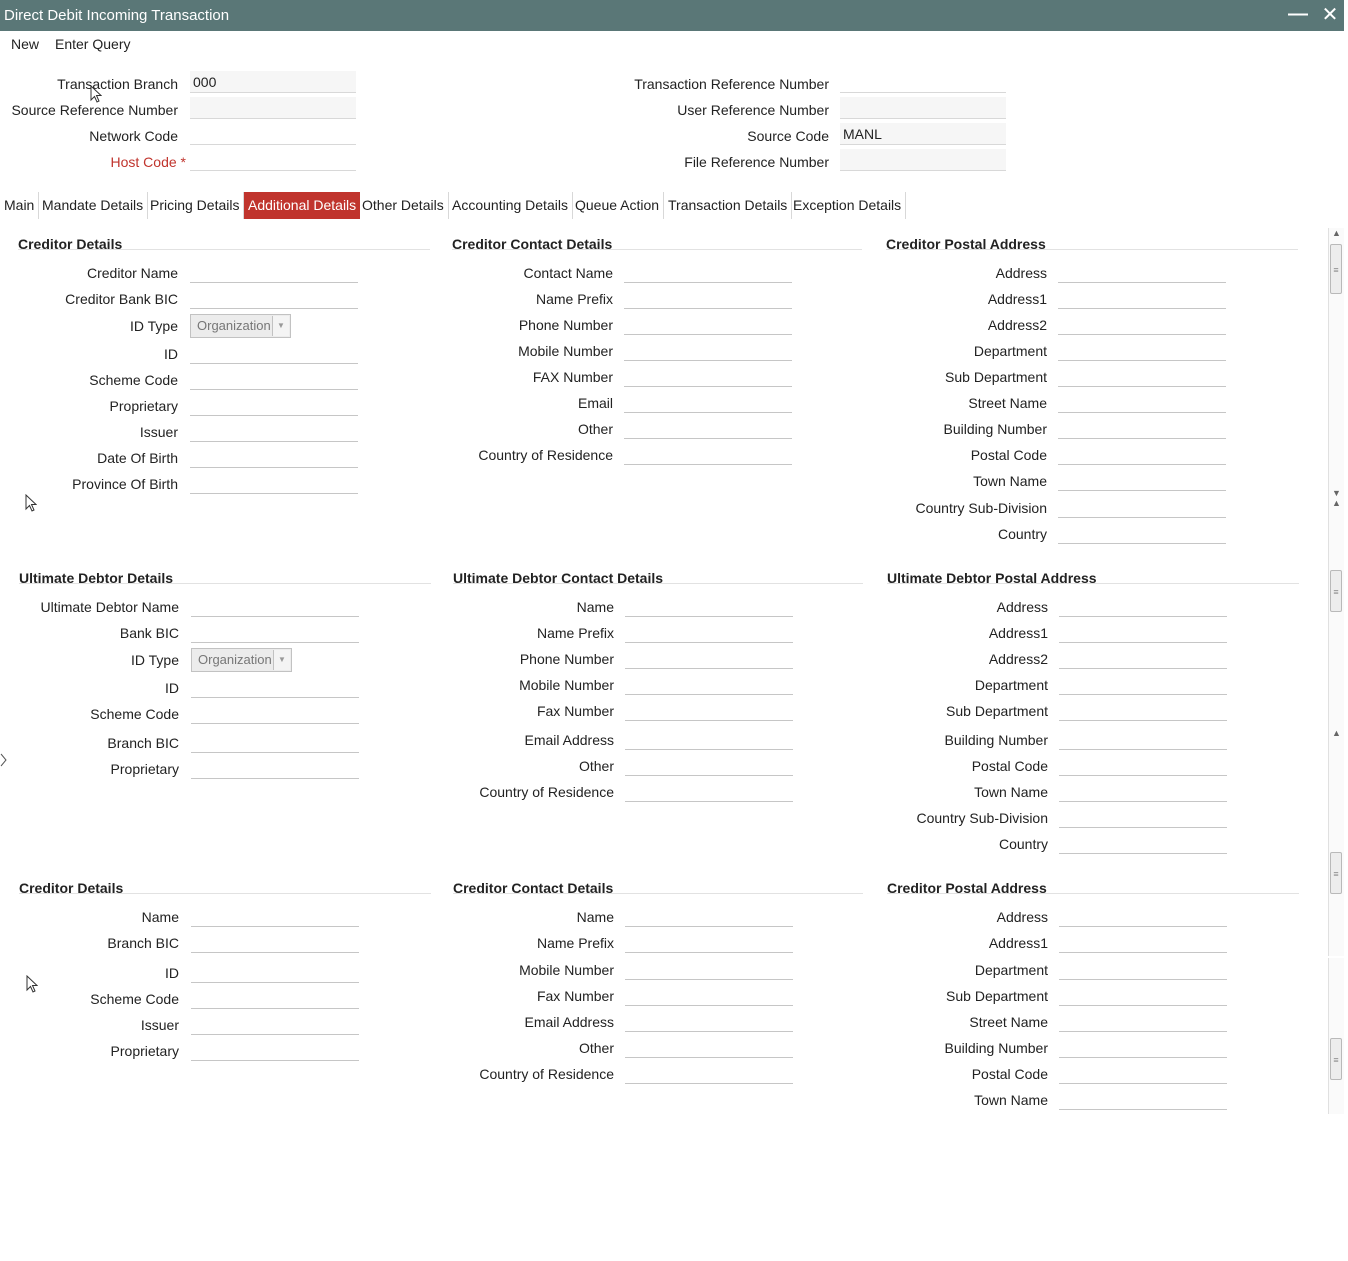 This screenshot has width=1348, height=1261. I want to click on collapse-chevron-icon, so click(4, 760).